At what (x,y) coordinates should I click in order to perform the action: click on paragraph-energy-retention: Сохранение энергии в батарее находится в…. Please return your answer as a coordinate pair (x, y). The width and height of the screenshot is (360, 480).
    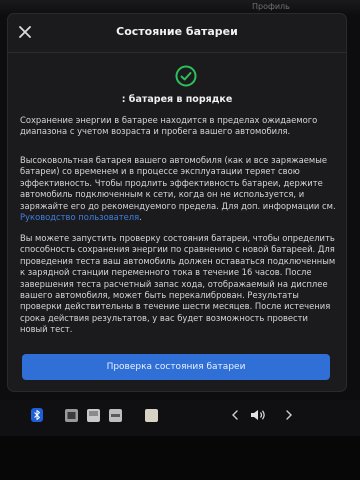
    Looking at the image, I should click on (169, 126).